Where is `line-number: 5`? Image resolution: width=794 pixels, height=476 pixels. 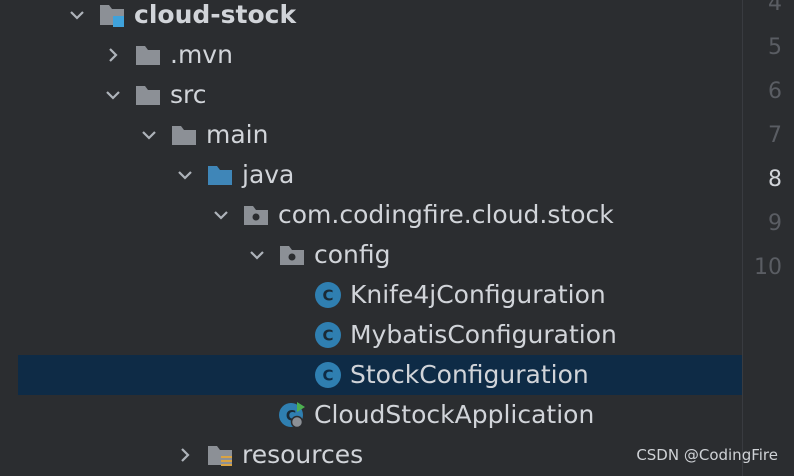
line-number: 5 is located at coordinates (775, 47).